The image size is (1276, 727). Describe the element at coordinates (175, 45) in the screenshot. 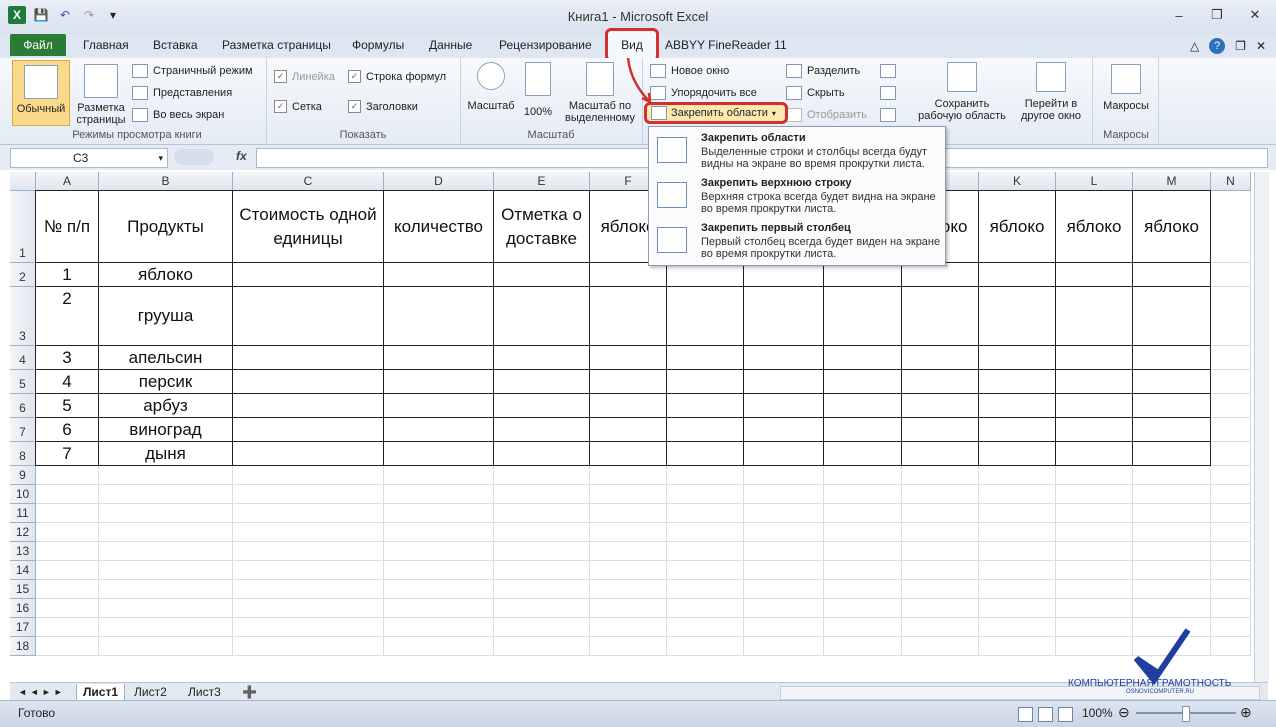

I see `tab-insert: Вставка` at that location.